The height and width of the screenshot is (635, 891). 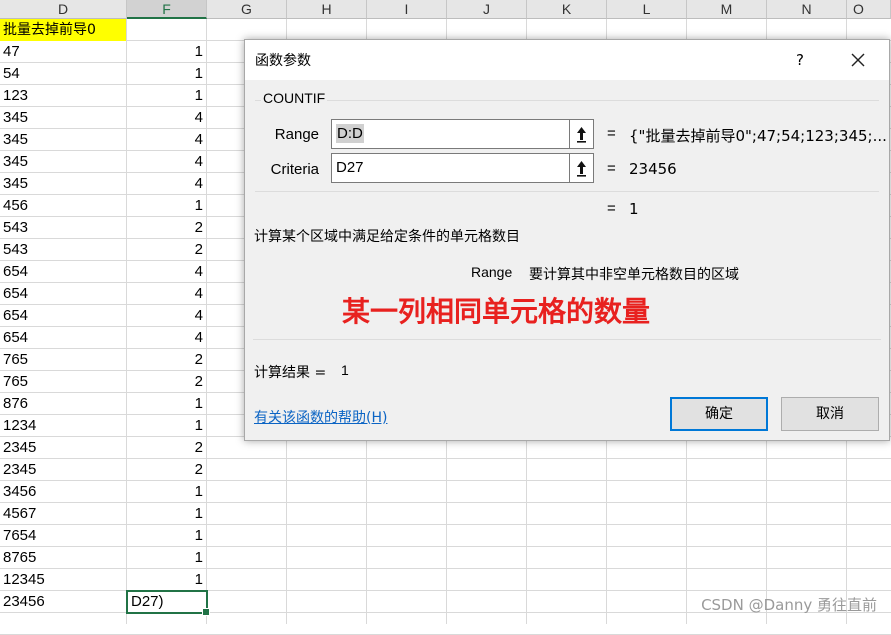 What do you see at coordinates (63, 602) in the screenshot?
I see `cell-d-last: 23456` at bounding box center [63, 602].